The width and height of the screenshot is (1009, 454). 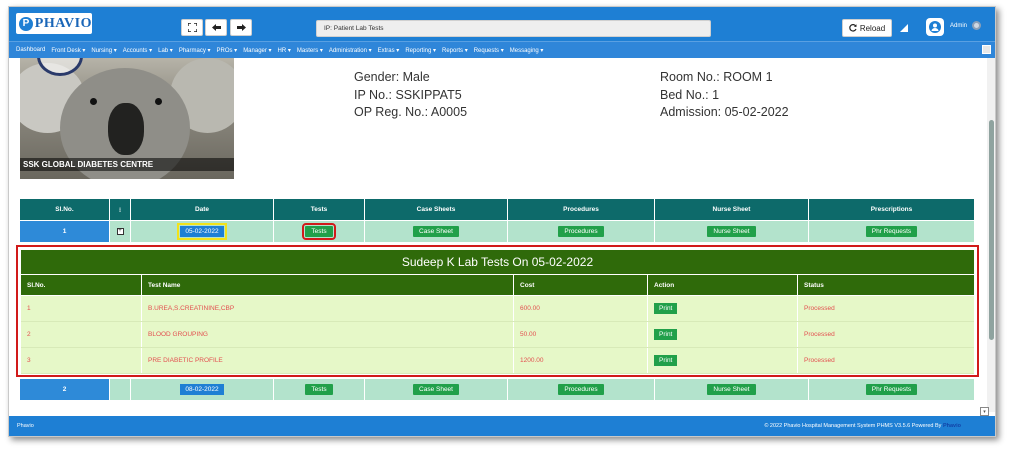 I want to click on col-nurse-sheet: Nurse Sheet, so click(x=732, y=209).